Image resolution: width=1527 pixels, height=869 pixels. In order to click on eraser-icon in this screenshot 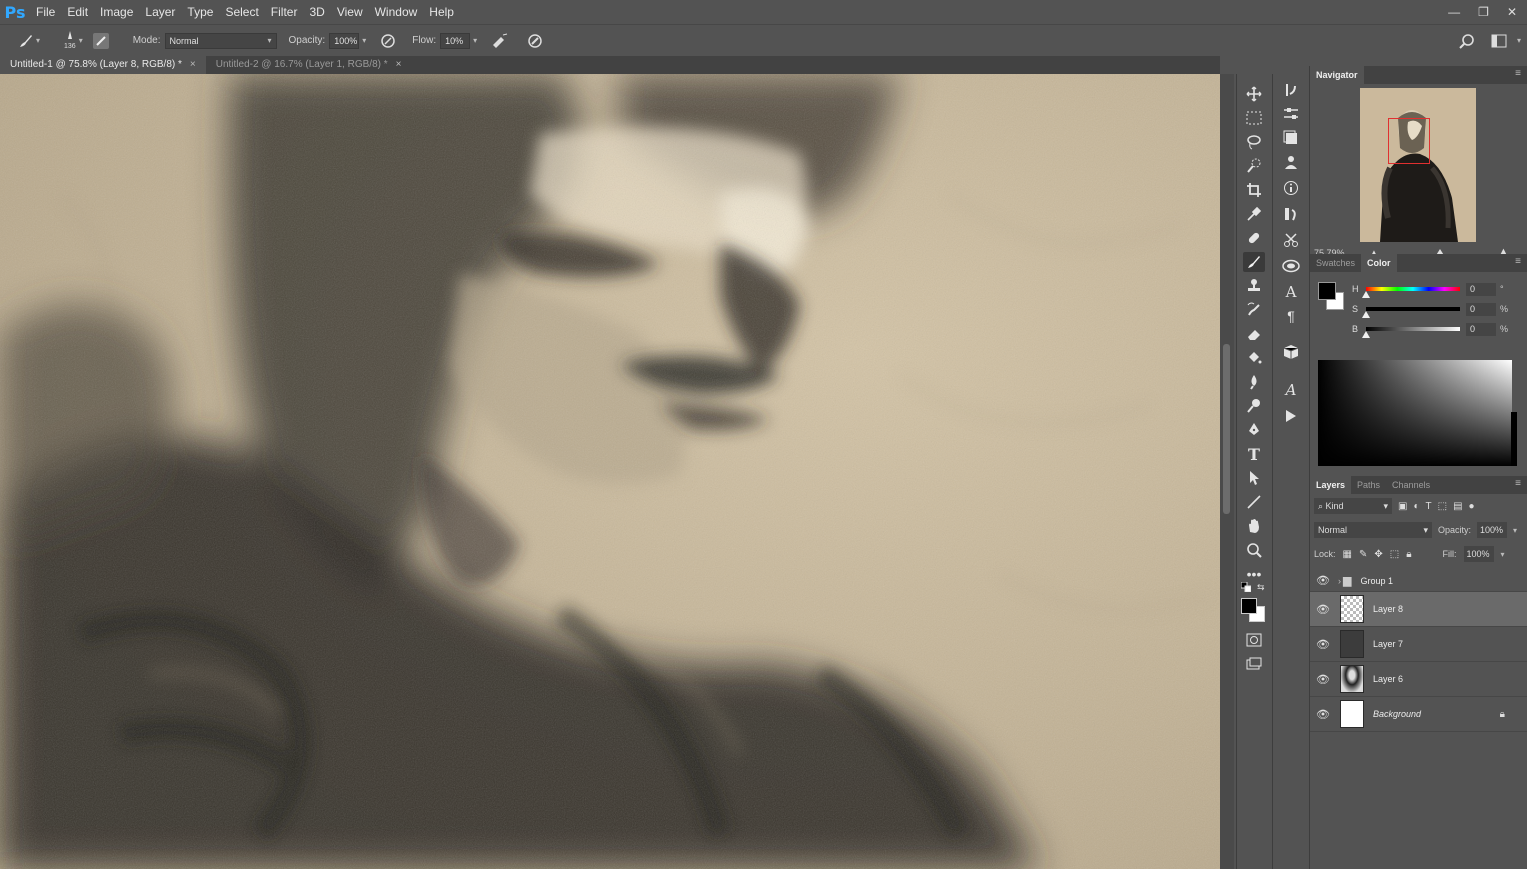, I will do `click(1254, 334)`.